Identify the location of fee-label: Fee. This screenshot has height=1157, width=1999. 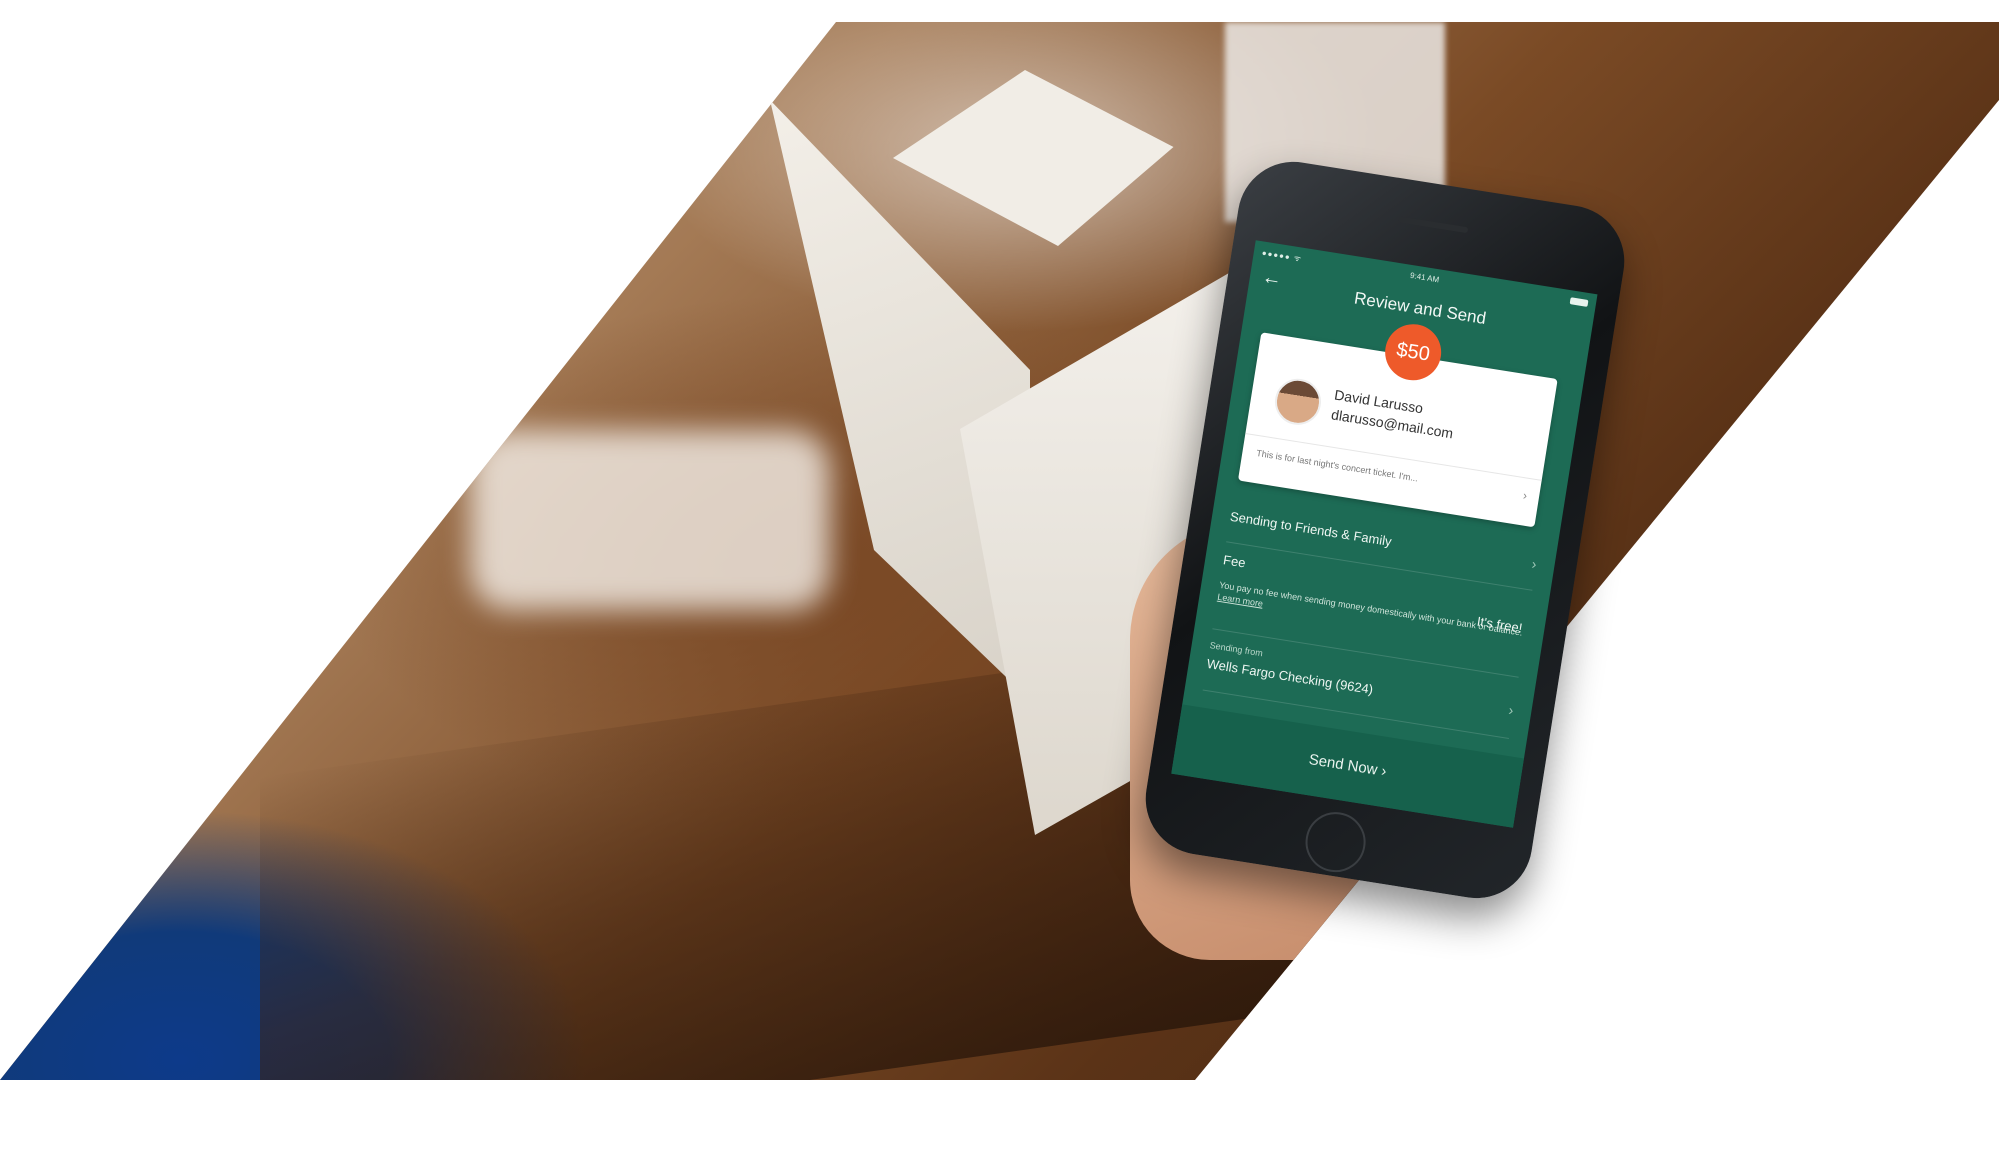
(1234, 561).